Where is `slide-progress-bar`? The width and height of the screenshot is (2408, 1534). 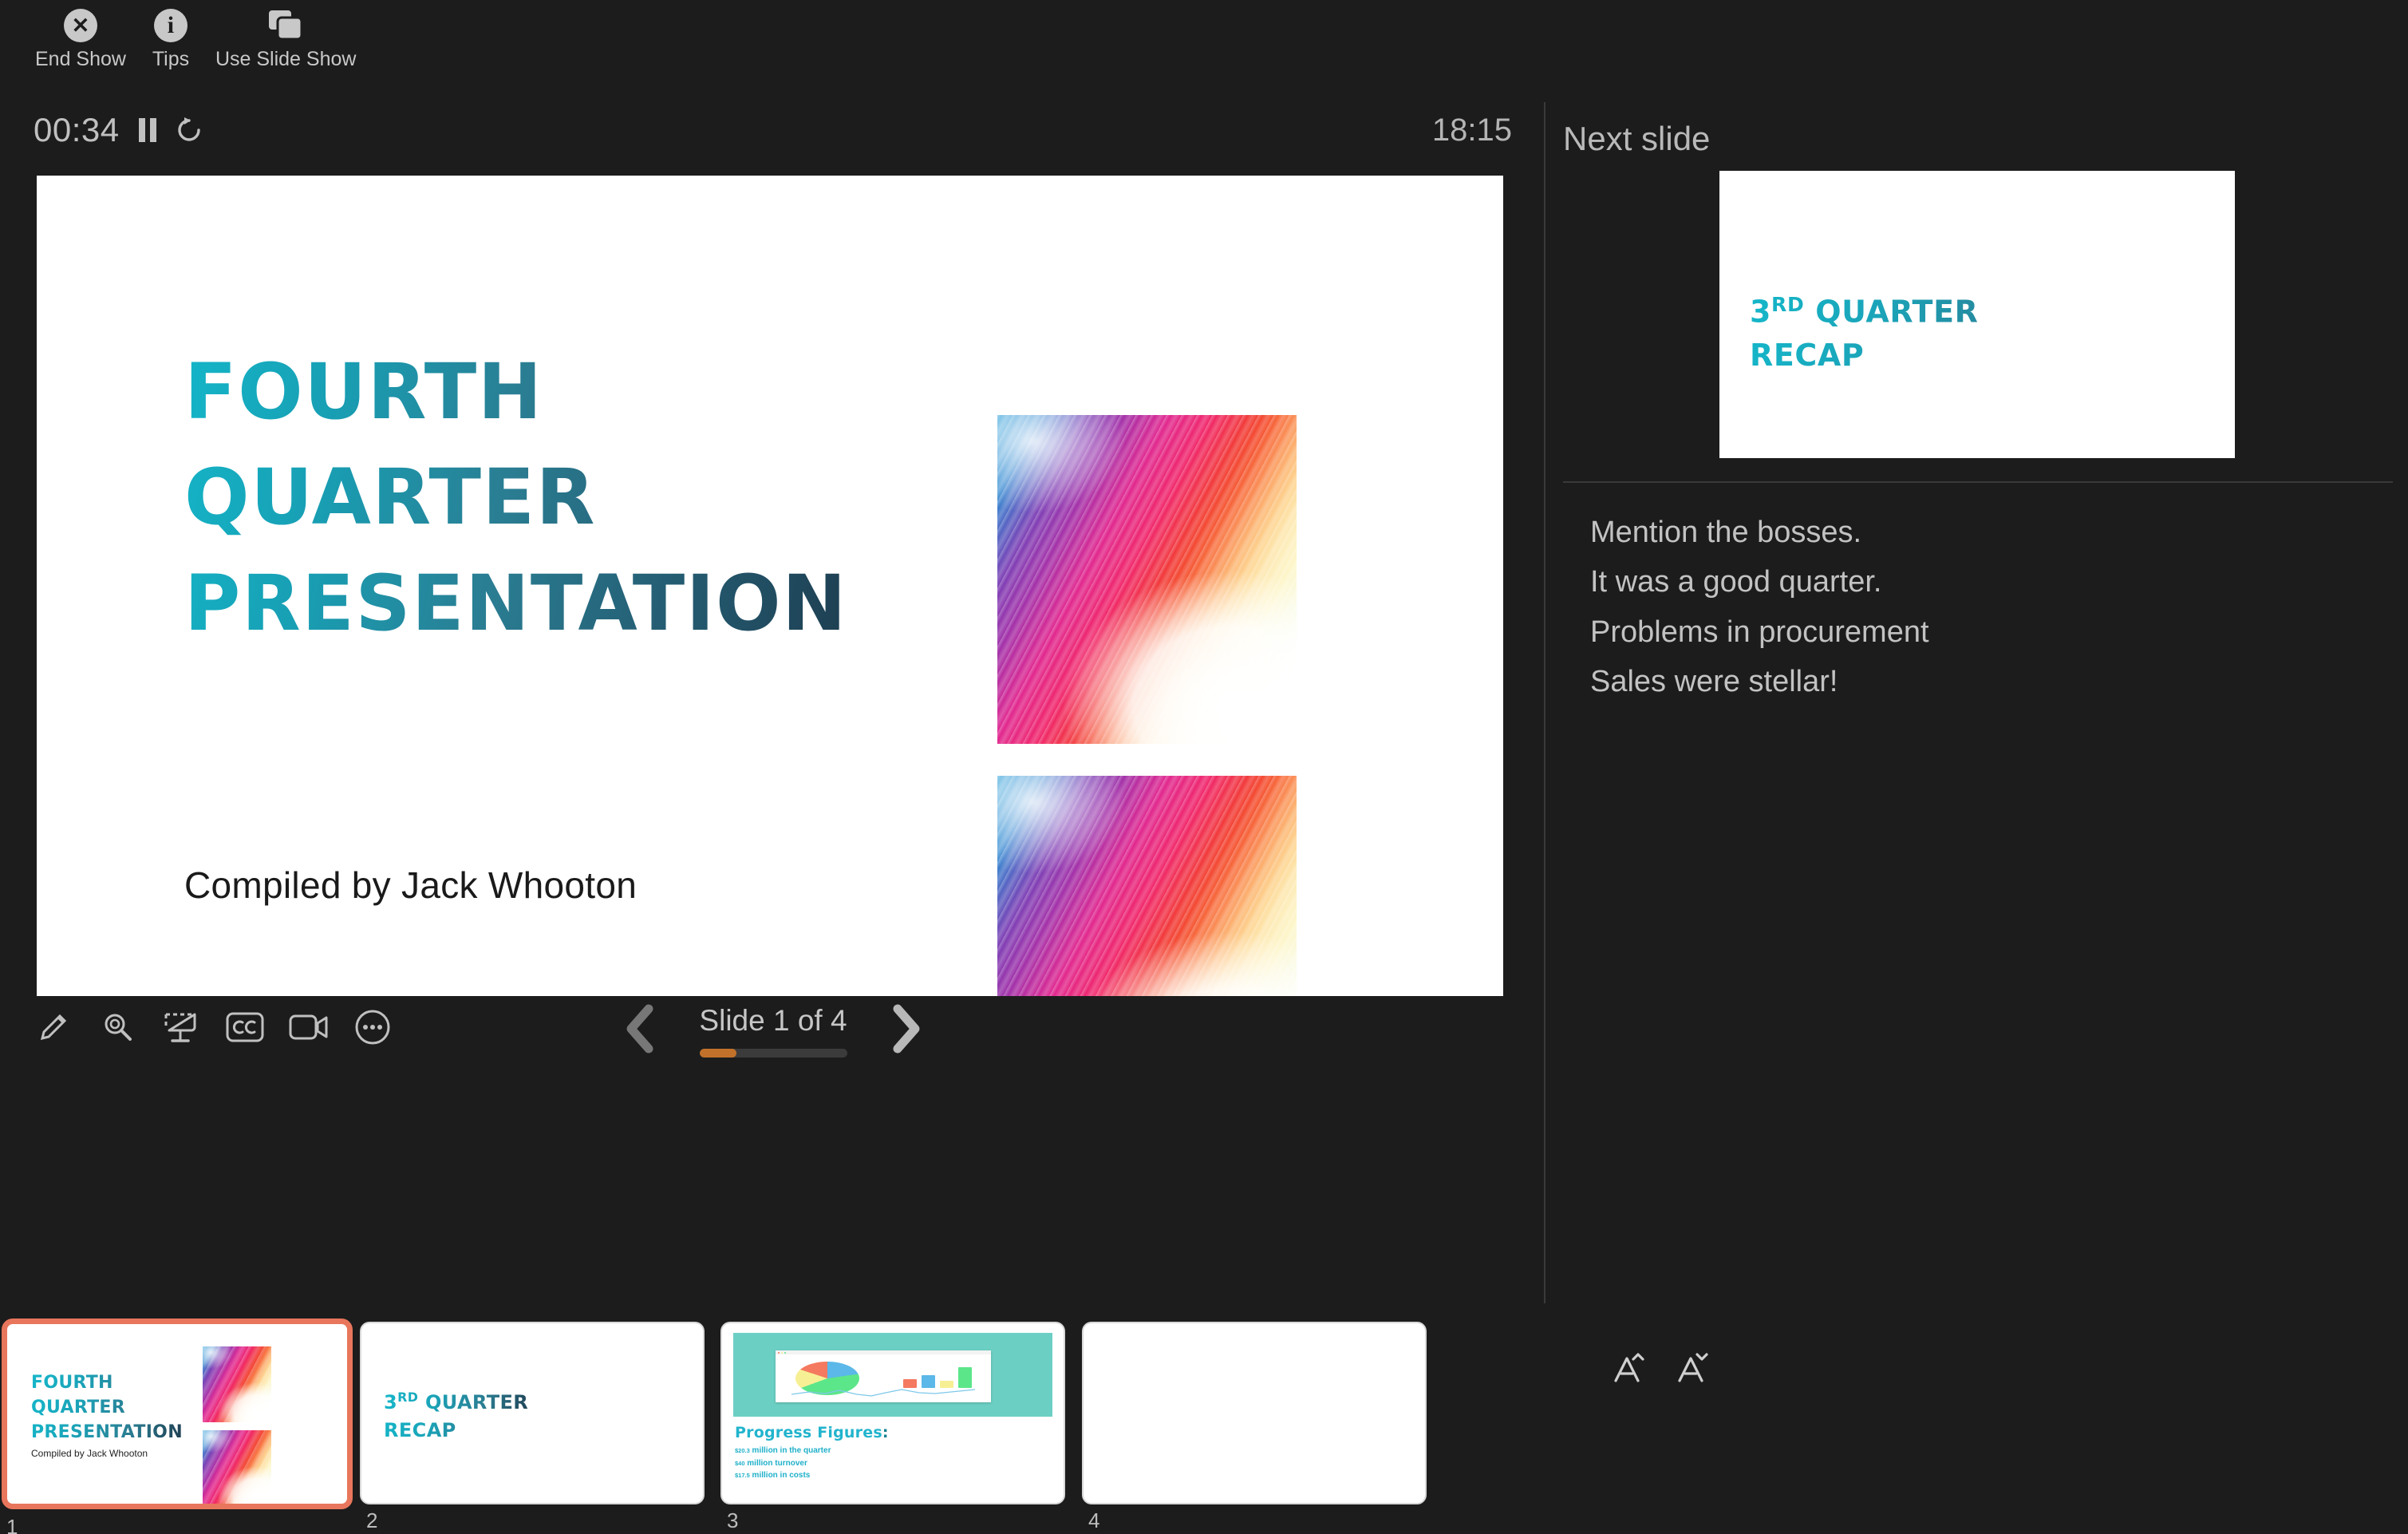
slide-progress-bar is located at coordinates (773, 1053).